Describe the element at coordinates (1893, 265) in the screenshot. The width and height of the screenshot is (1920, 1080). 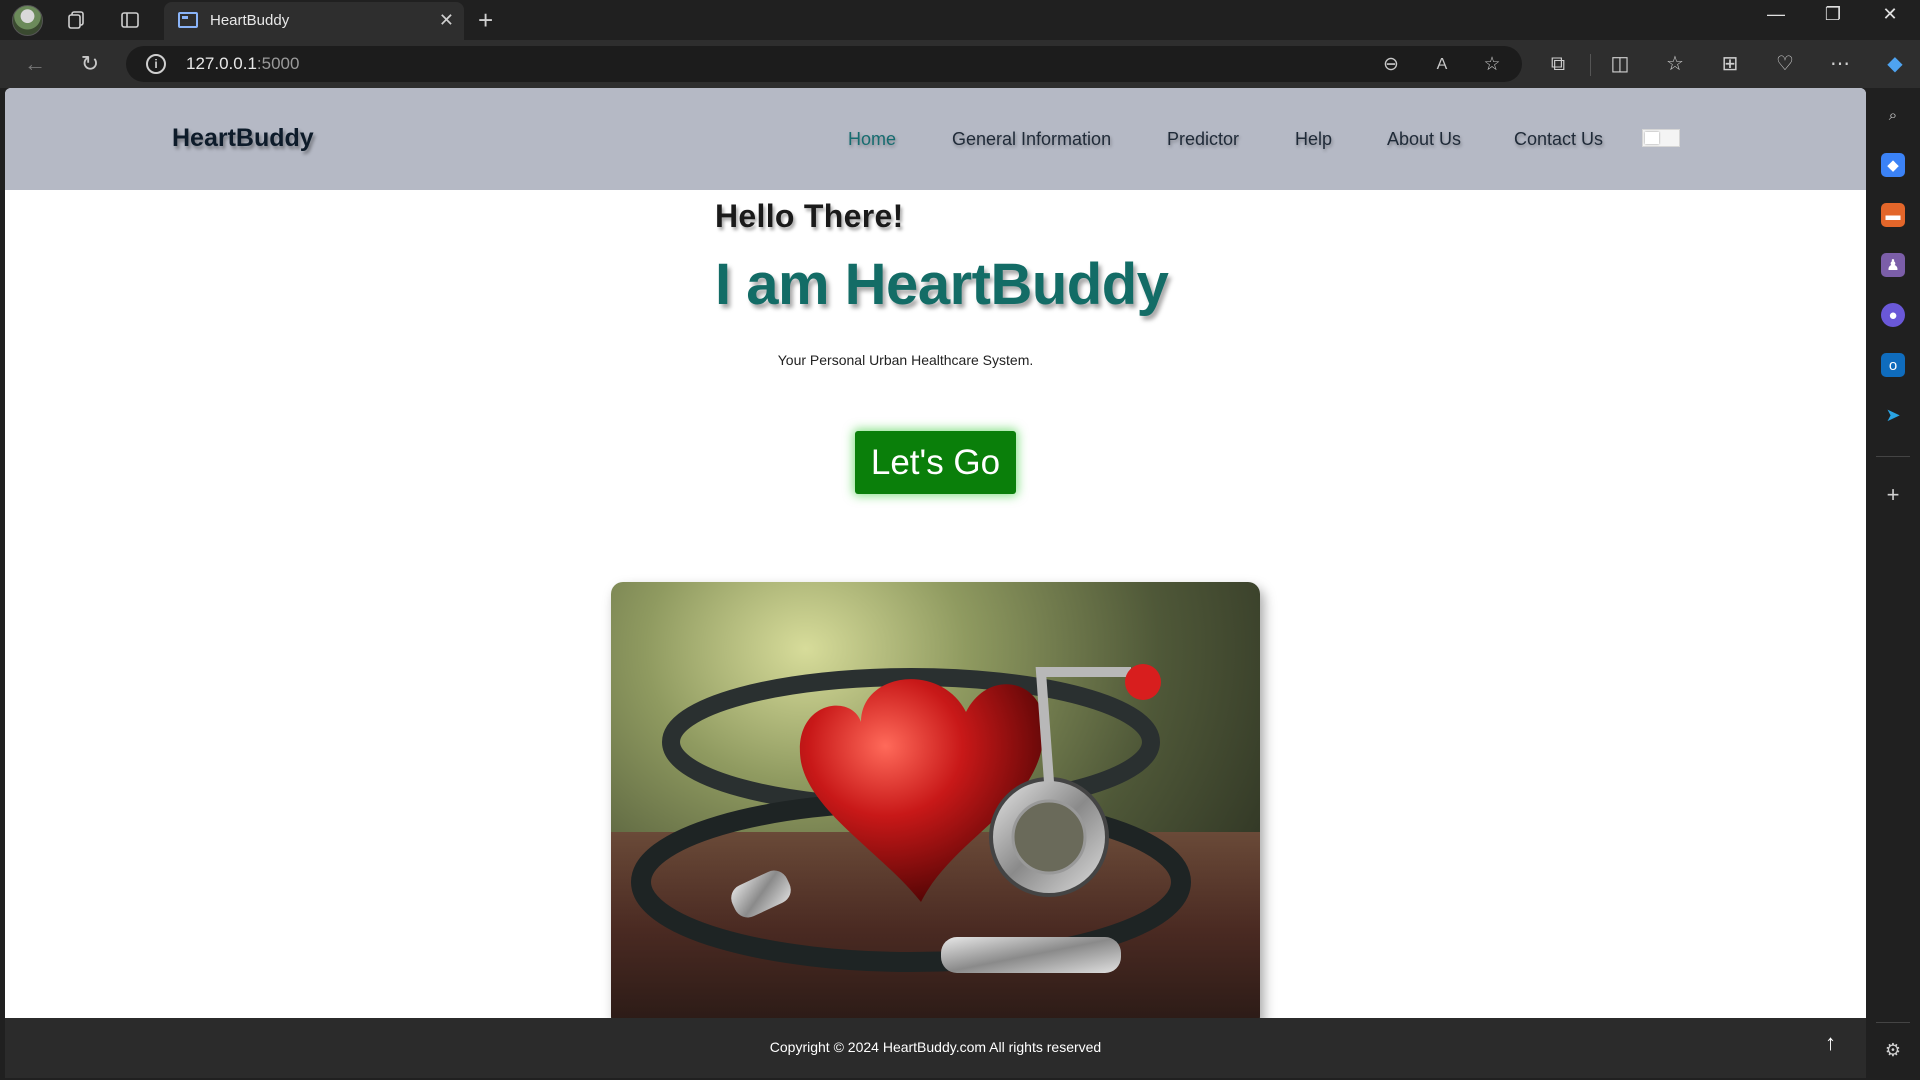
I see `games-icon: ♟` at that location.